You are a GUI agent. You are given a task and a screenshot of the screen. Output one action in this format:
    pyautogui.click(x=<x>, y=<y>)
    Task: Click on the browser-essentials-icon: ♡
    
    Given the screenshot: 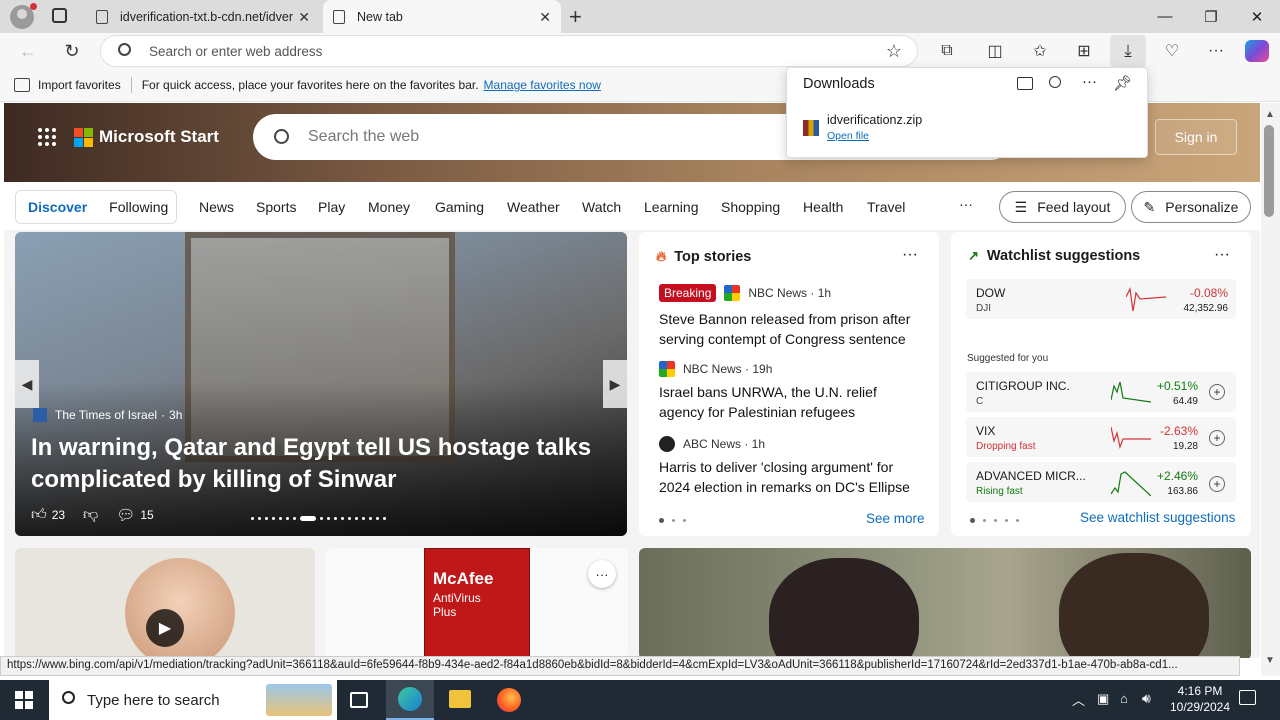 What is the action you would take?
    pyautogui.click(x=1172, y=51)
    